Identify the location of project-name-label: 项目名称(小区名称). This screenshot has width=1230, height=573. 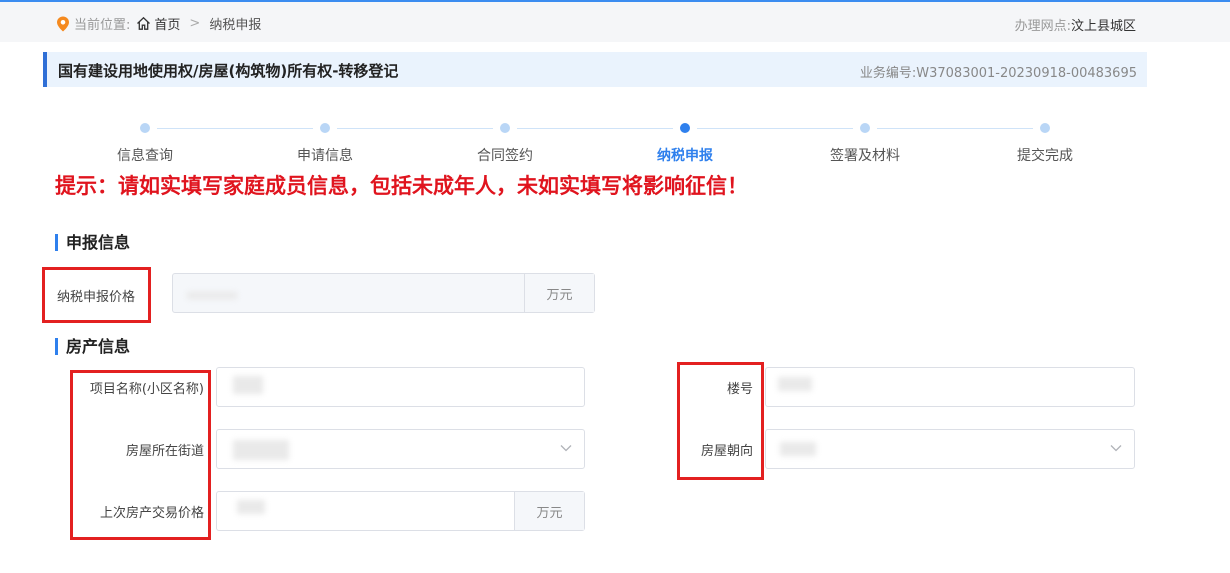
(146, 389).